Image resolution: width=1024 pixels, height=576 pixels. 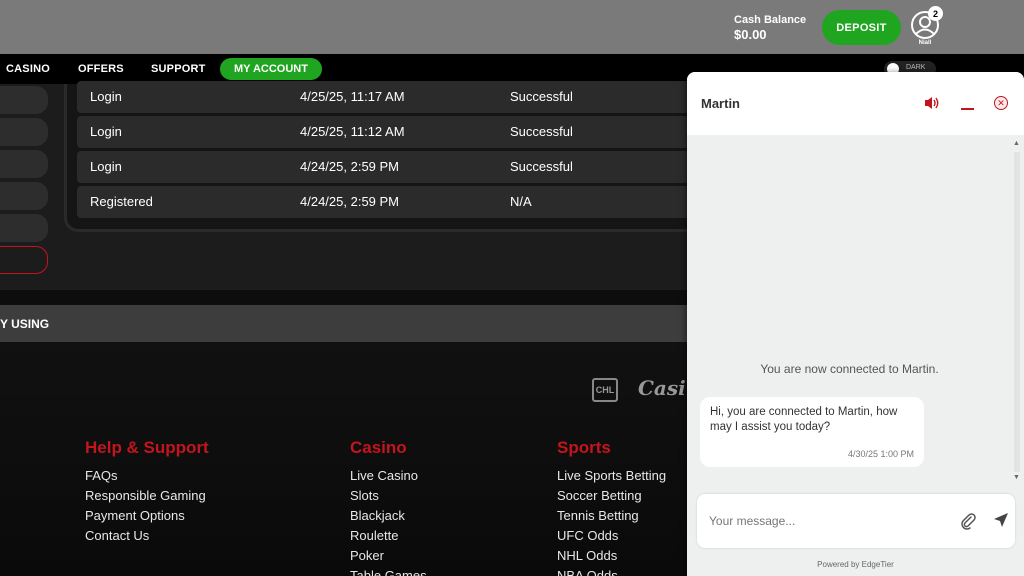 What do you see at coordinates (352, 96) in the screenshot?
I see `date-cell: 4/25/25, 11:17 AM` at bounding box center [352, 96].